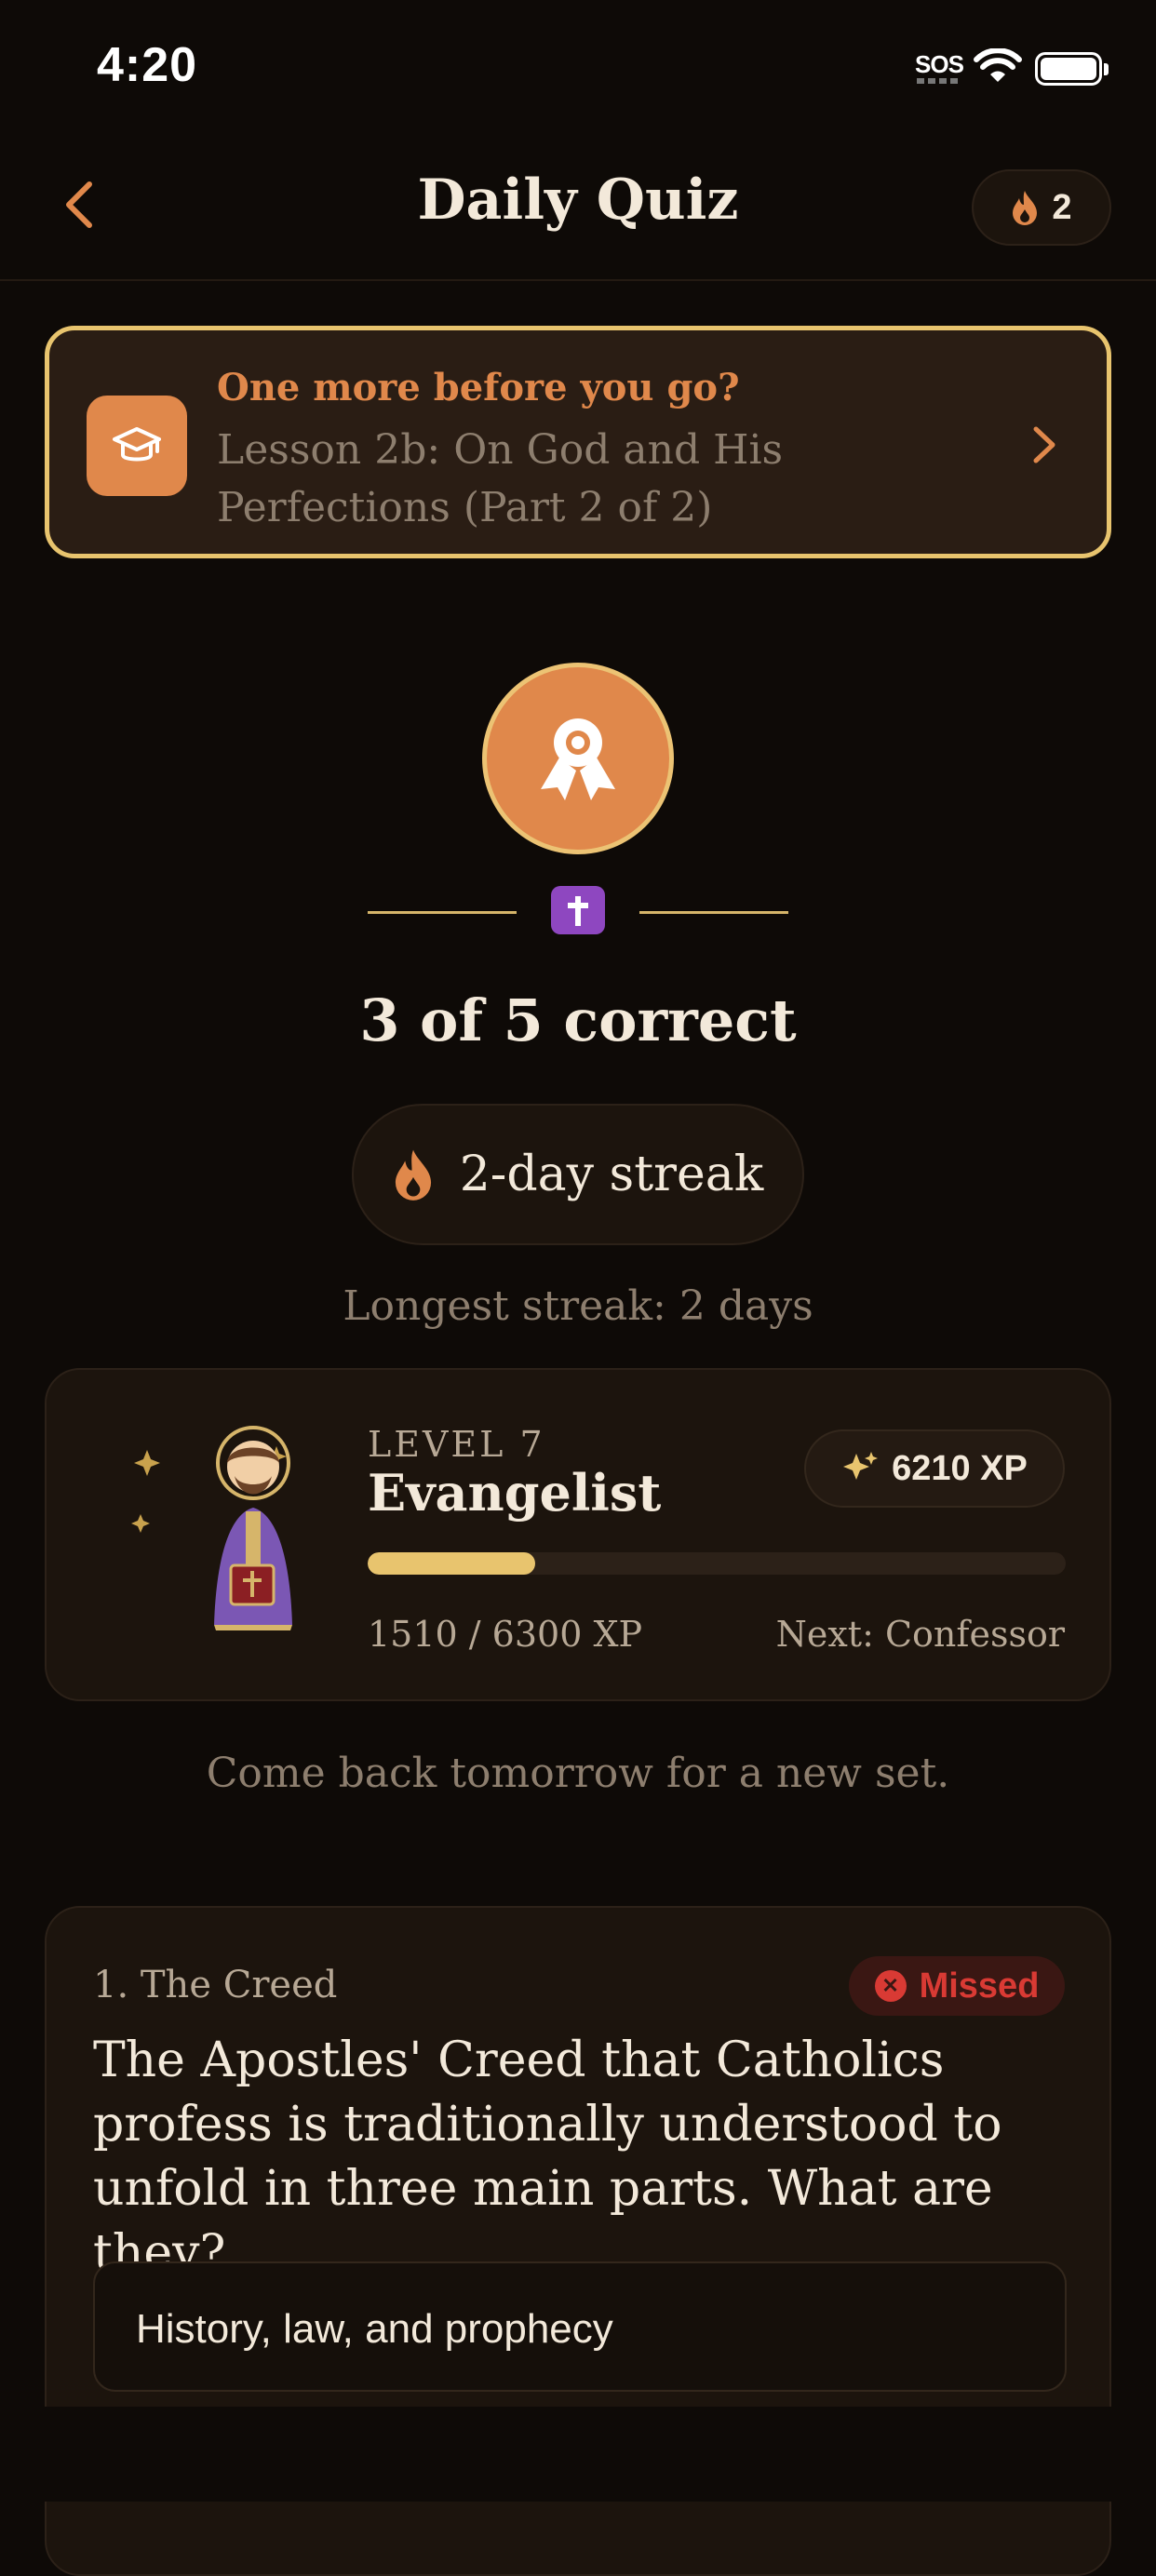  I want to click on lesson-icon-tile, so click(137, 446).